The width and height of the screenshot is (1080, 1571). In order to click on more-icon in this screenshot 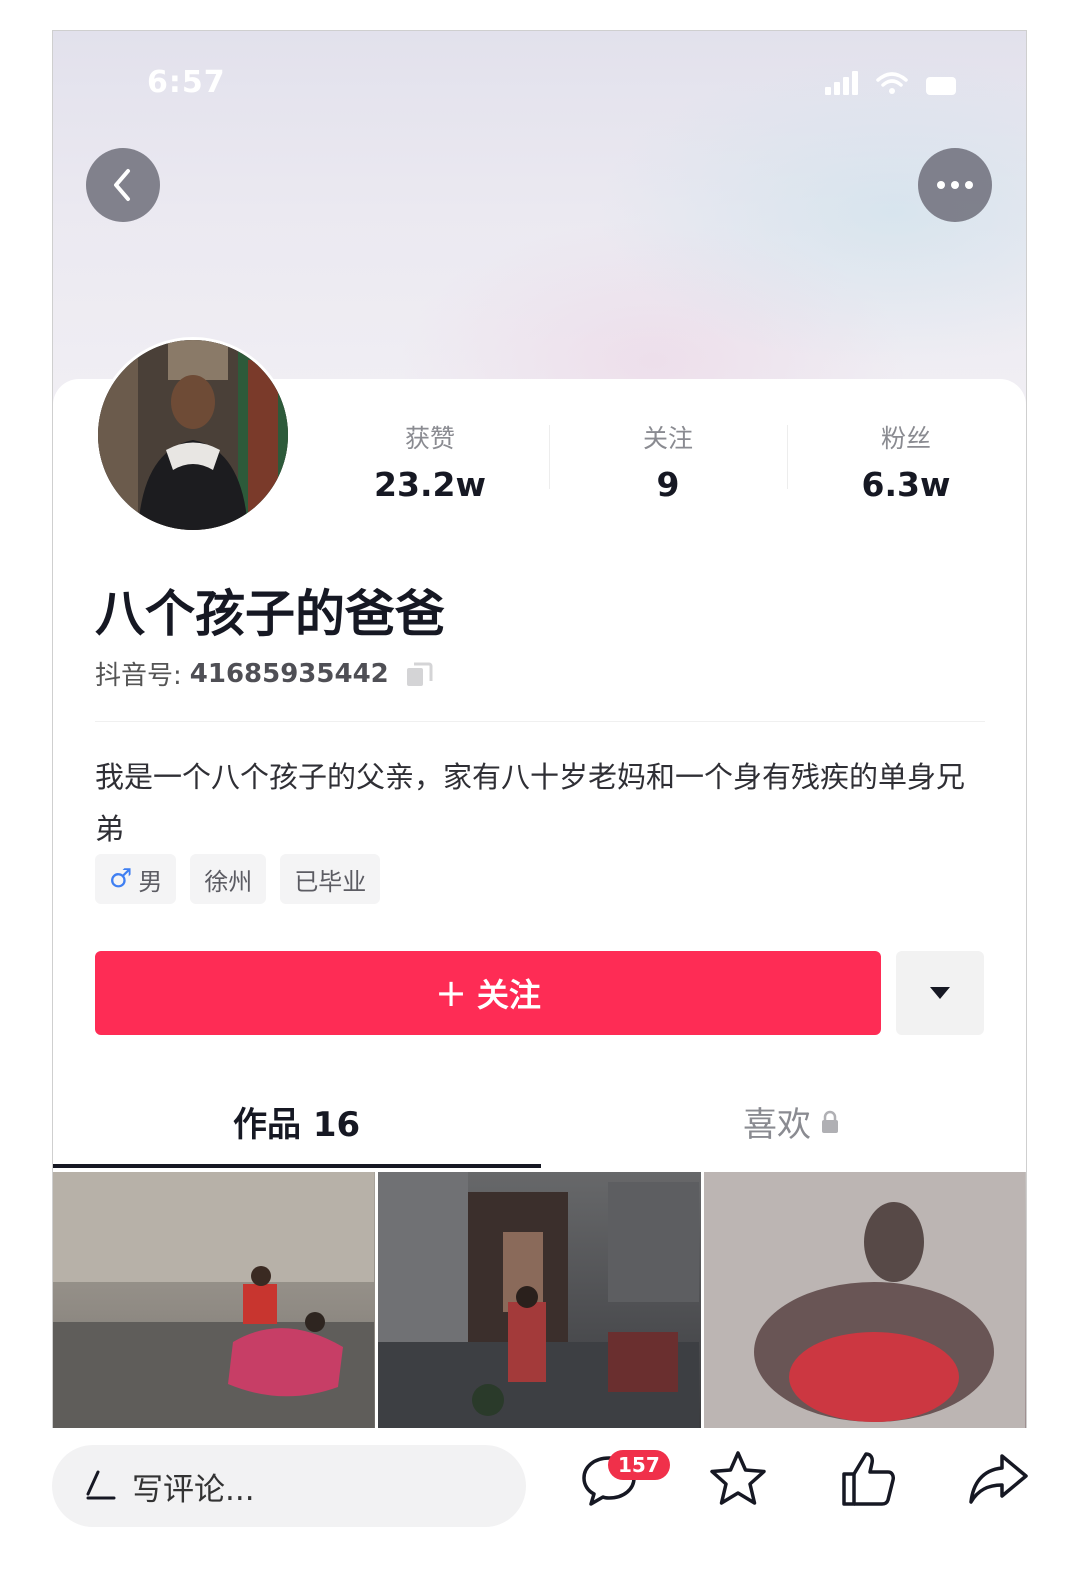, I will do `click(955, 185)`.